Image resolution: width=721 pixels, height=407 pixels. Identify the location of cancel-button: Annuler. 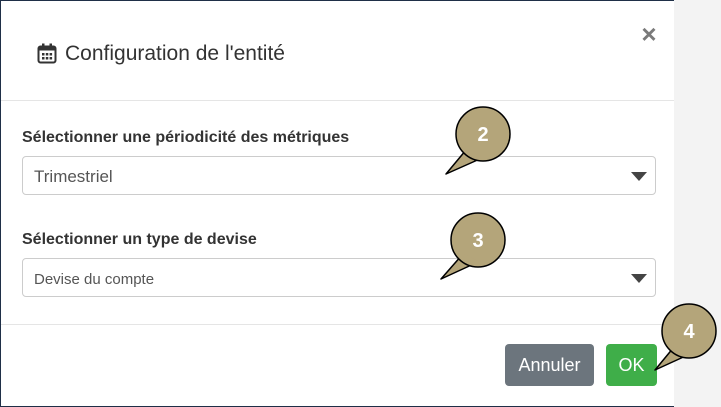
(549, 365).